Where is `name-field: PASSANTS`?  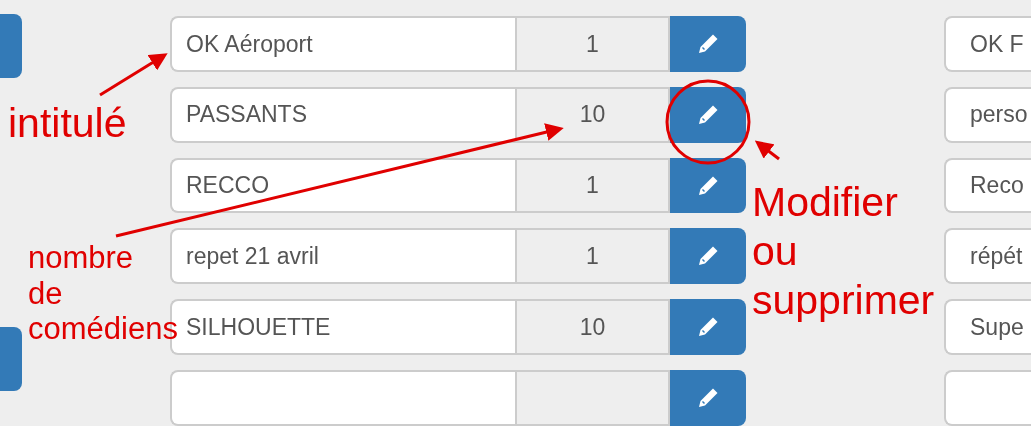 name-field: PASSANTS is located at coordinates (342, 114).